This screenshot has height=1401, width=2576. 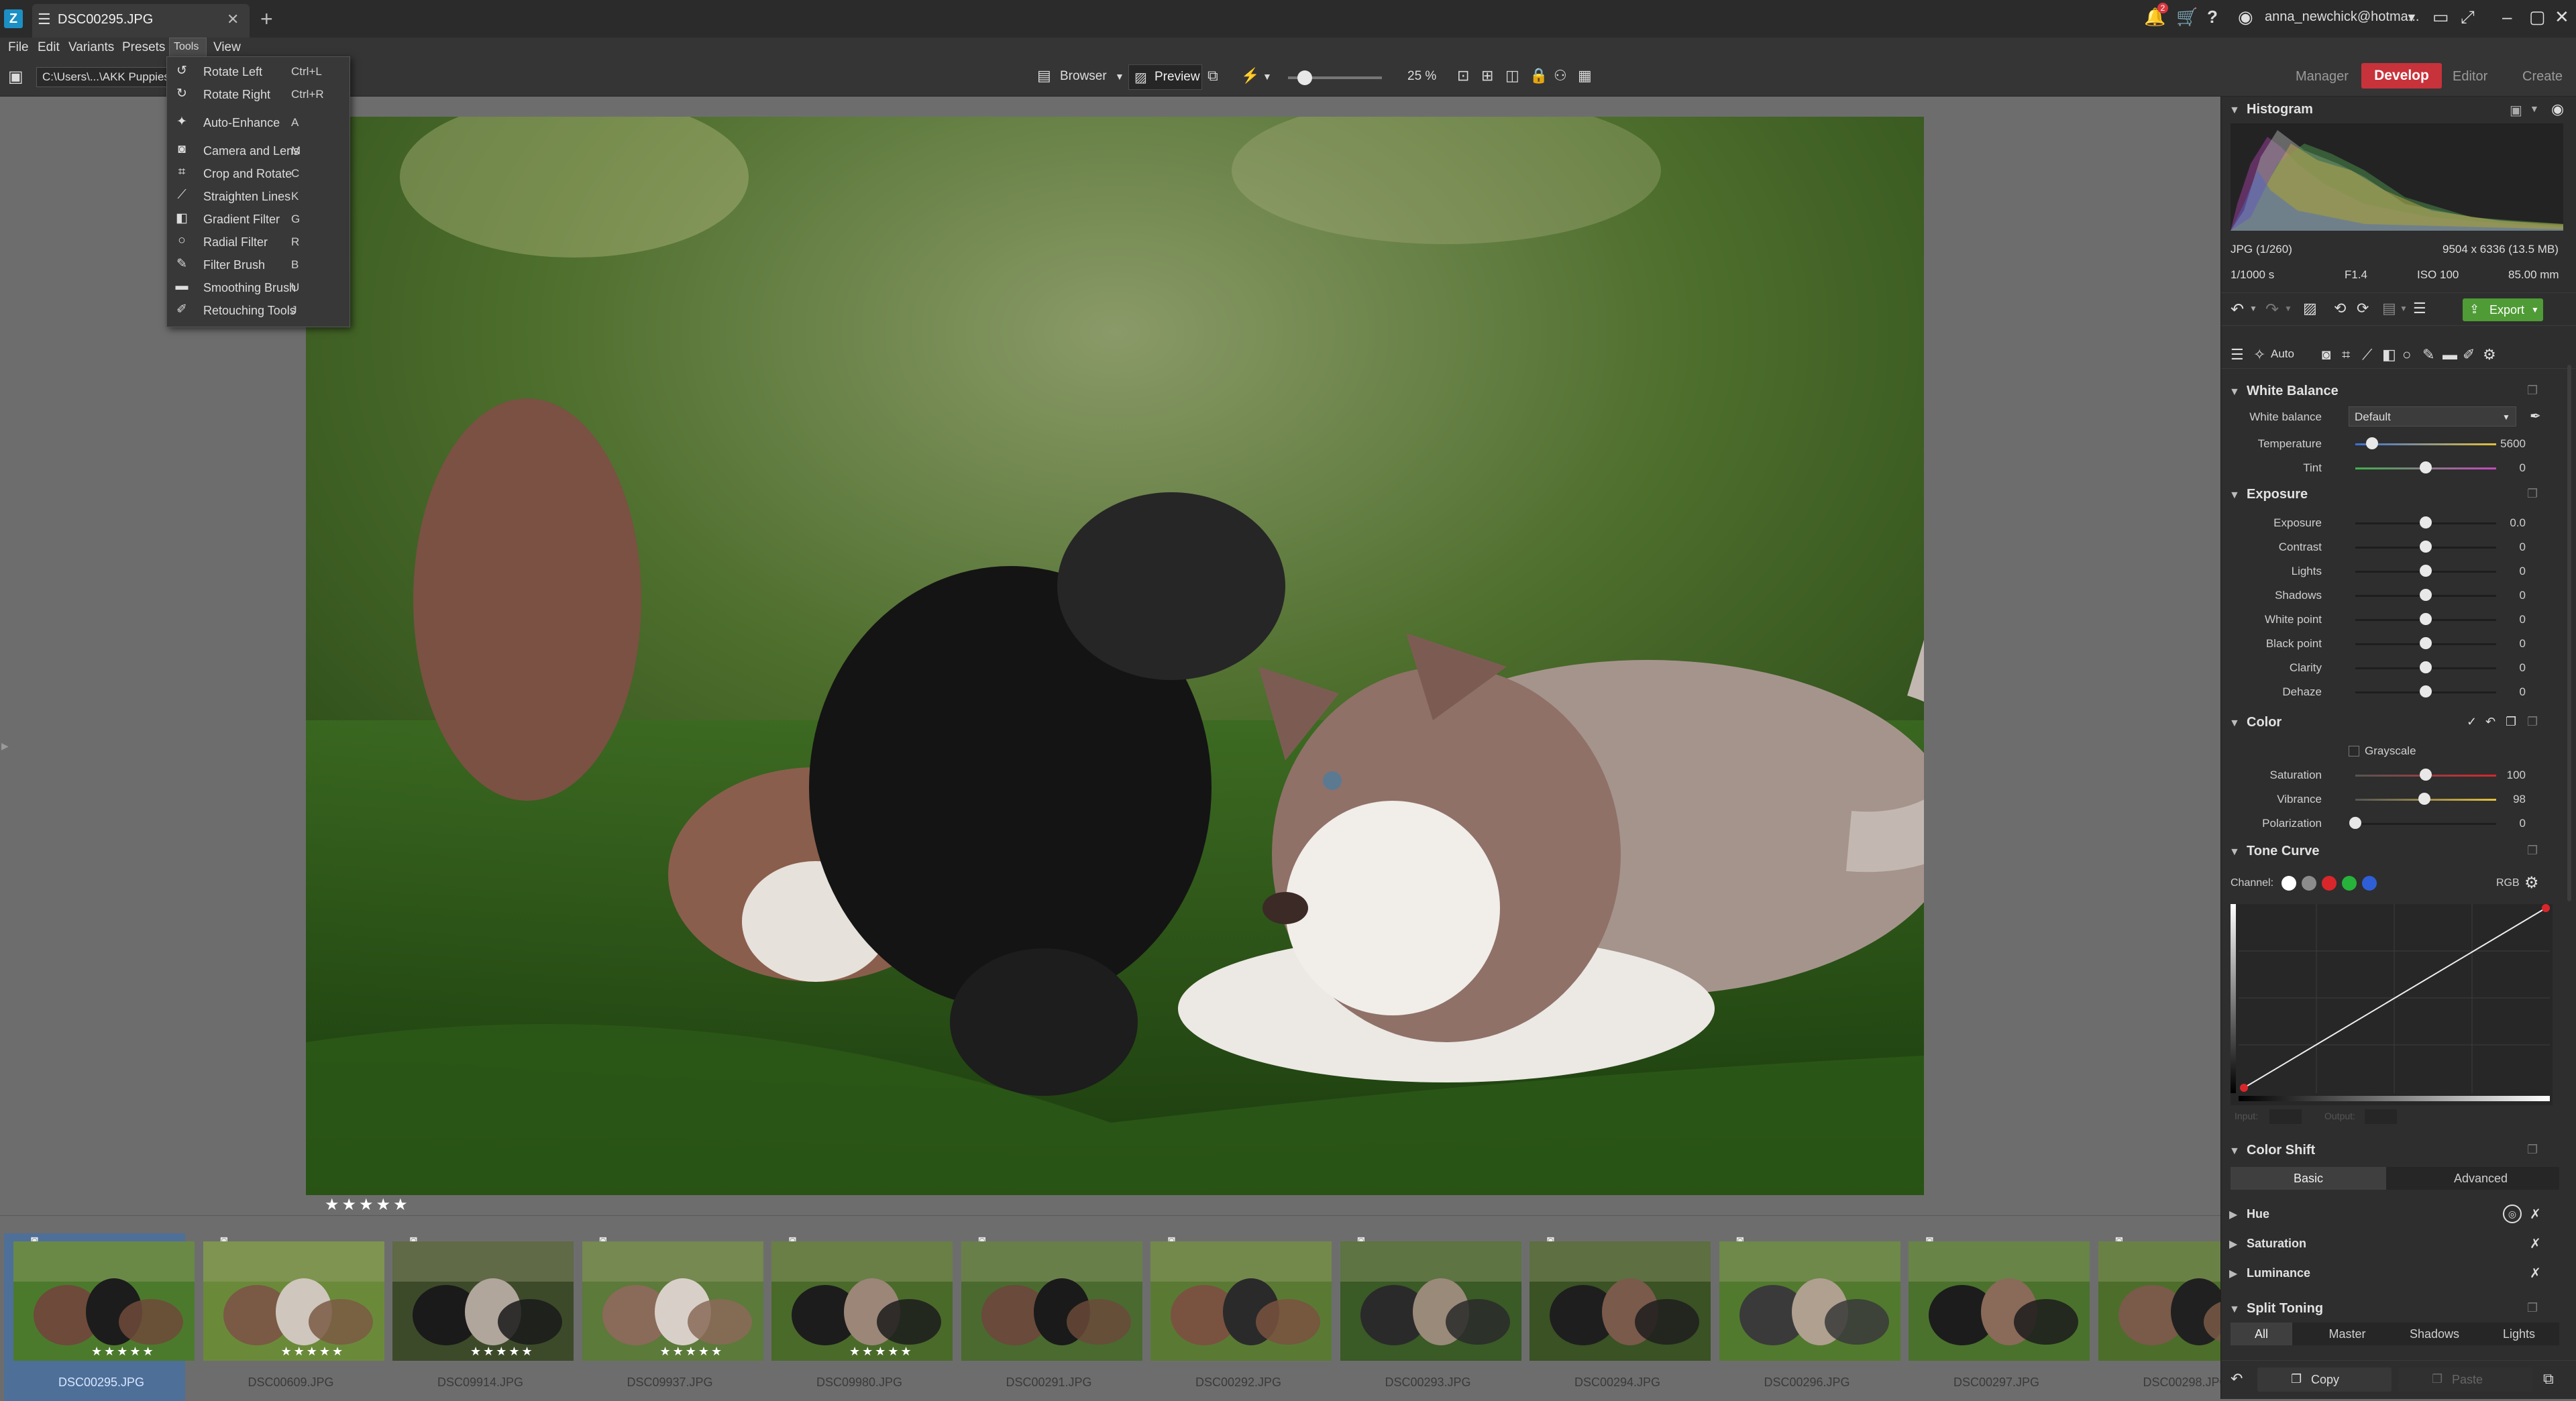 I want to click on path-field: C:\Users\...\AKK Puppies, so click(x=103, y=77).